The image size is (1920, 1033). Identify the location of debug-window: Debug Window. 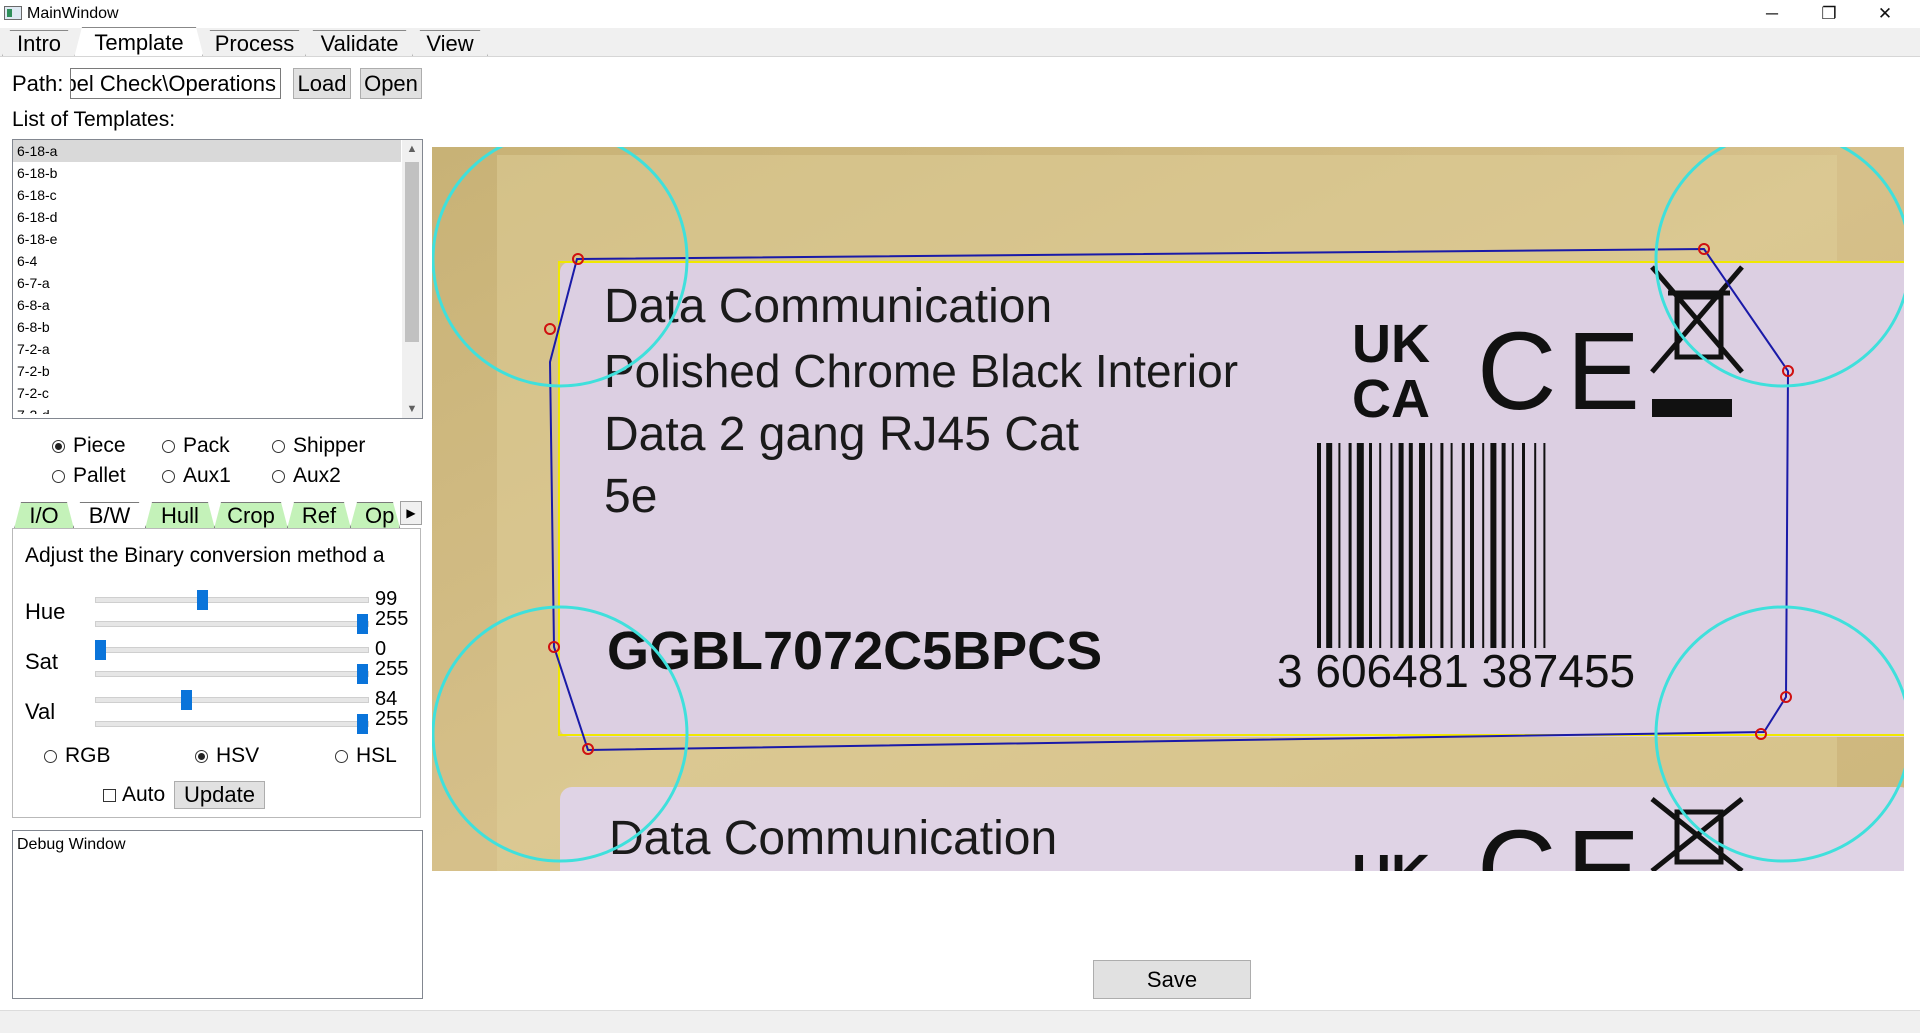
(217, 914).